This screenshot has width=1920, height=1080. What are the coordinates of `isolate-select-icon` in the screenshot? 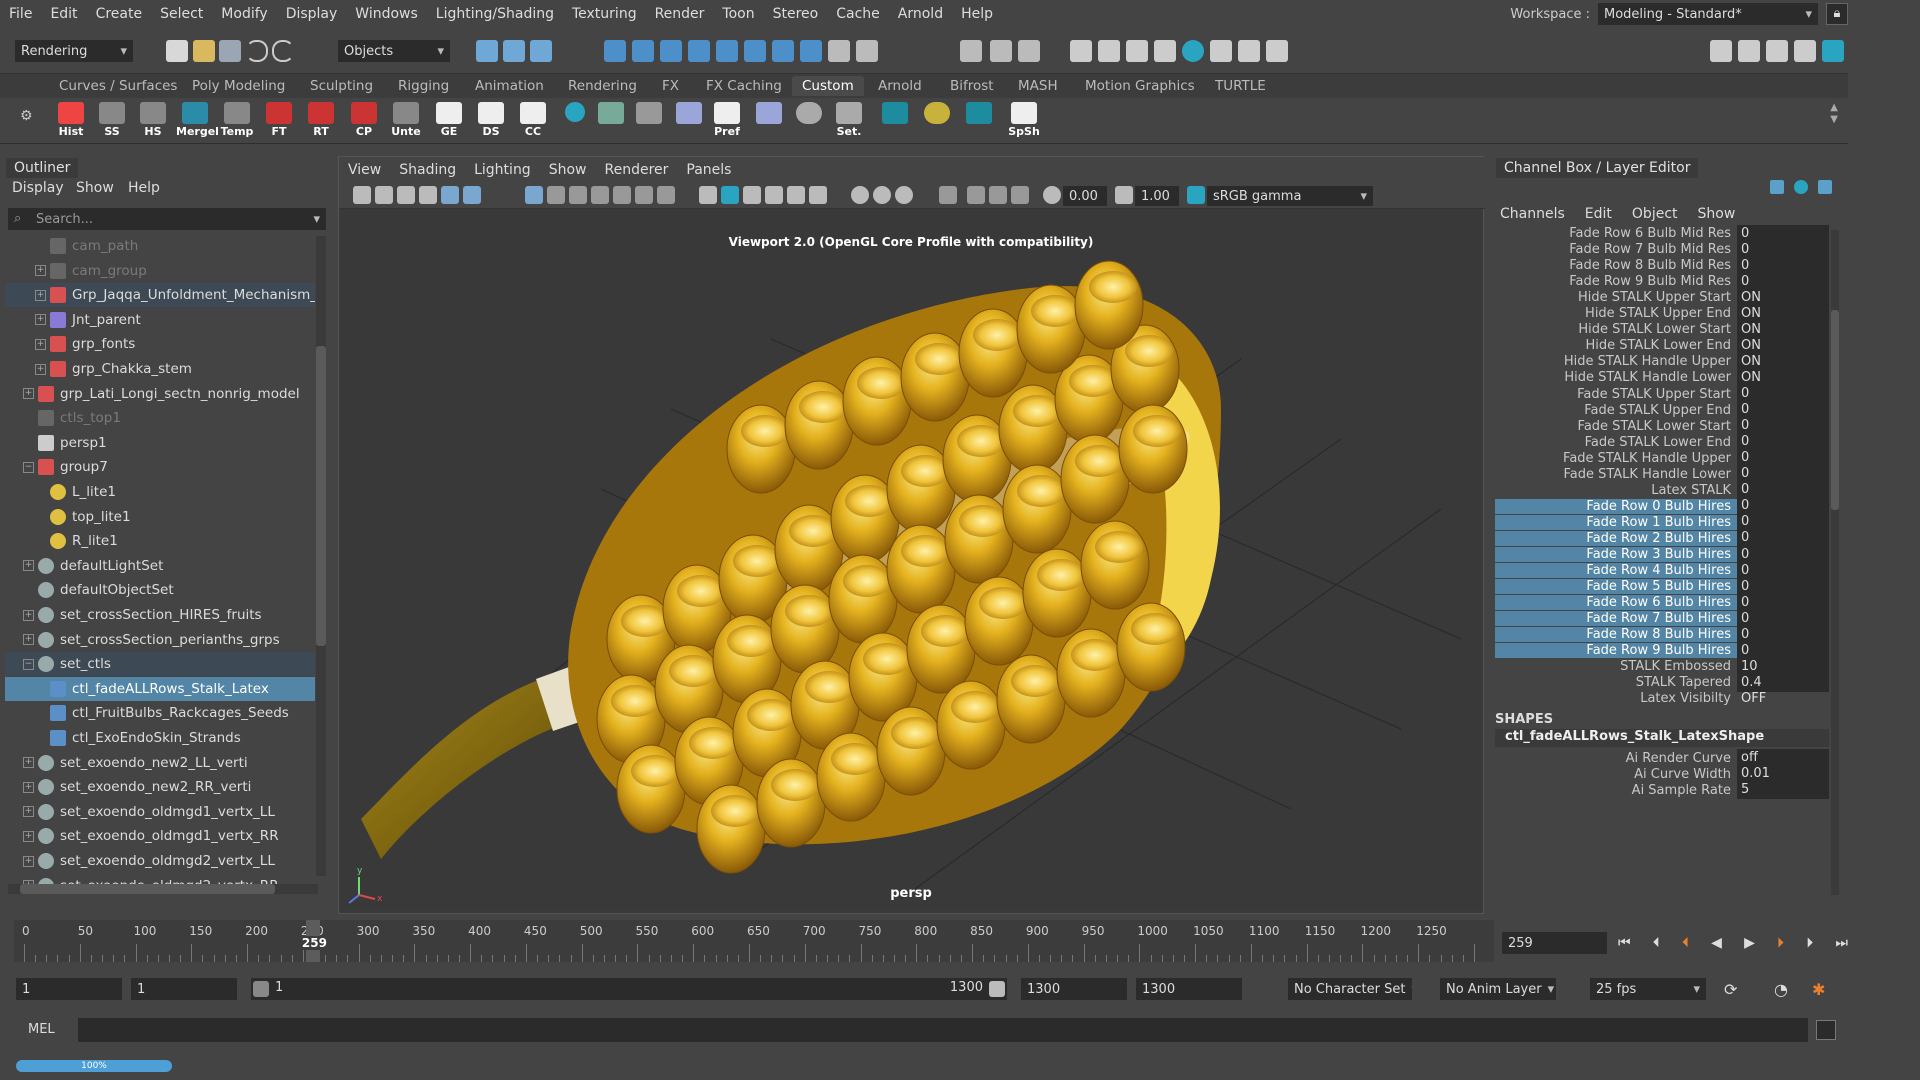 It's located at (948, 195).